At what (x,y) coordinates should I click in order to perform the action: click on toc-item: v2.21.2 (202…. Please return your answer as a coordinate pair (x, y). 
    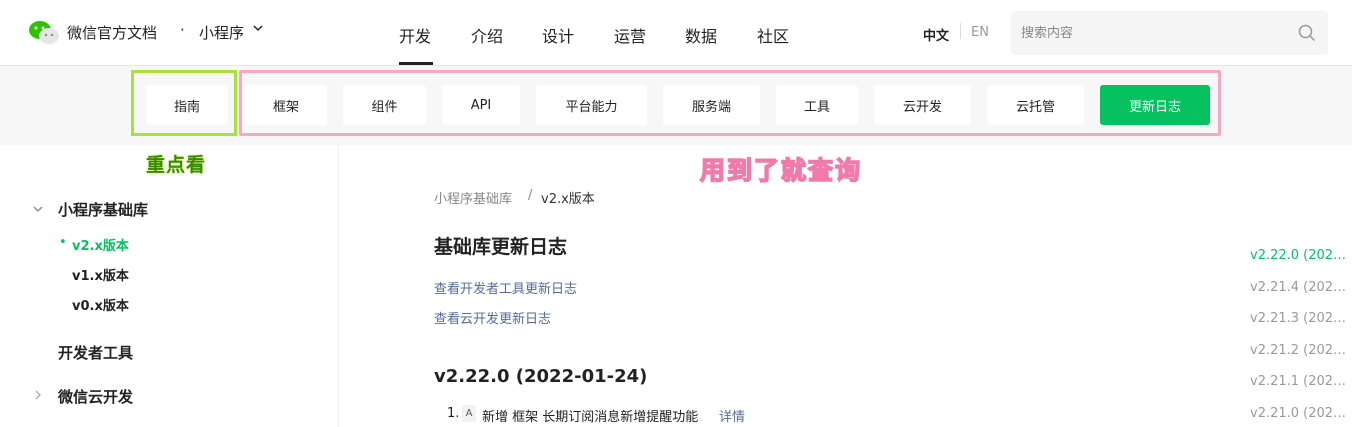
    Looking at the image, I should click on (1298, 350).